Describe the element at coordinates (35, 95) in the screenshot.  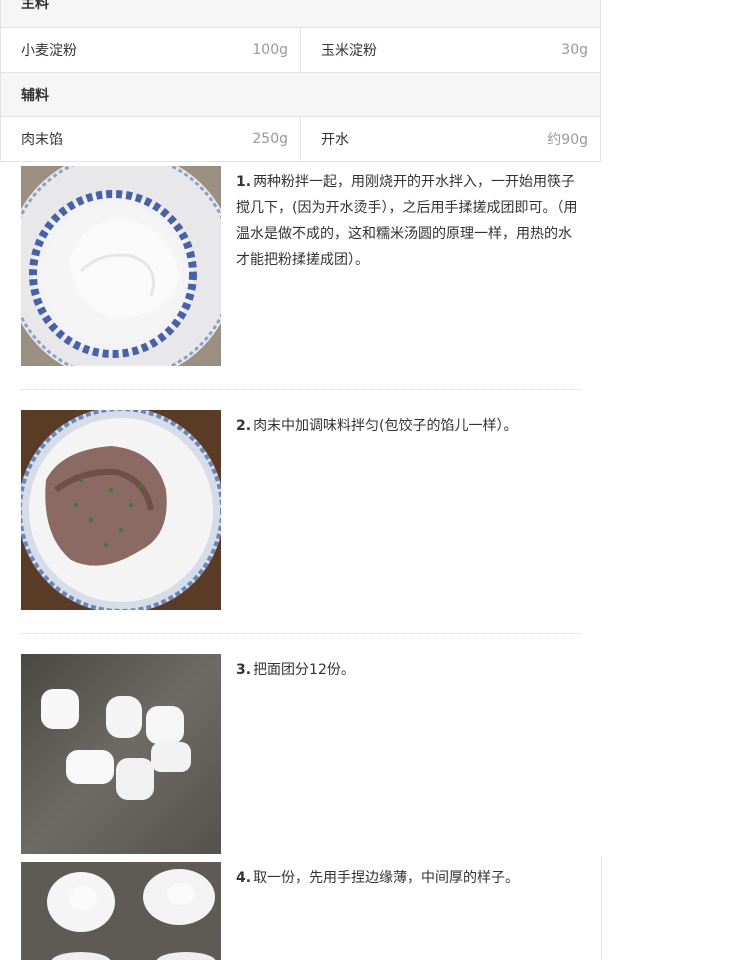
I see `aux-ingredients-label: 辅料` at that location.